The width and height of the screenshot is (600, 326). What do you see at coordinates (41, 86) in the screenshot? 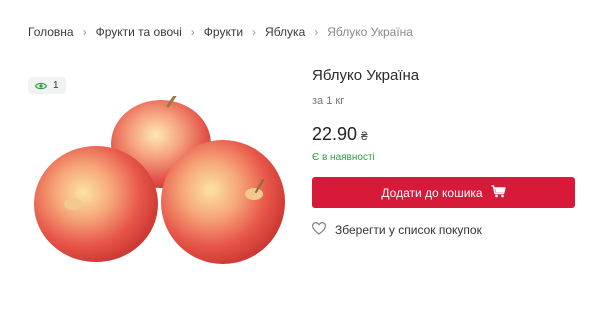
I see `eye-icon` at bounding box center [41, 86].